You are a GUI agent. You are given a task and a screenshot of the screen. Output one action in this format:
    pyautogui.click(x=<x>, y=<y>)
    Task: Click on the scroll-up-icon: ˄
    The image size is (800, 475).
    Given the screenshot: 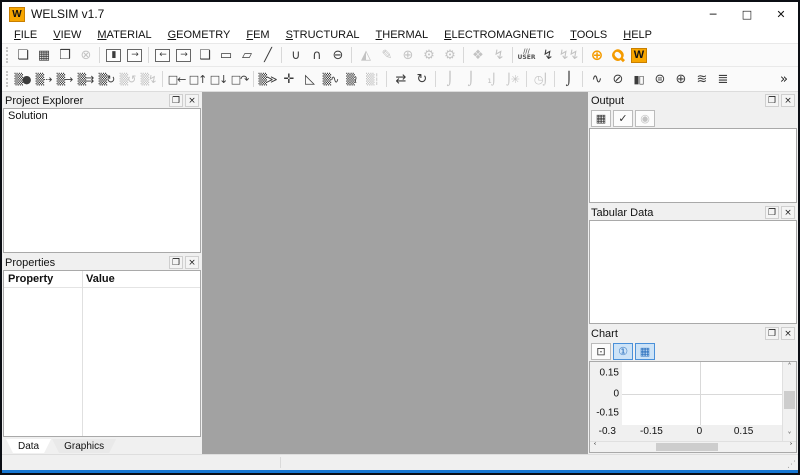 What is the action you would take?
    pyautogui.click(x=790, y=367)
    